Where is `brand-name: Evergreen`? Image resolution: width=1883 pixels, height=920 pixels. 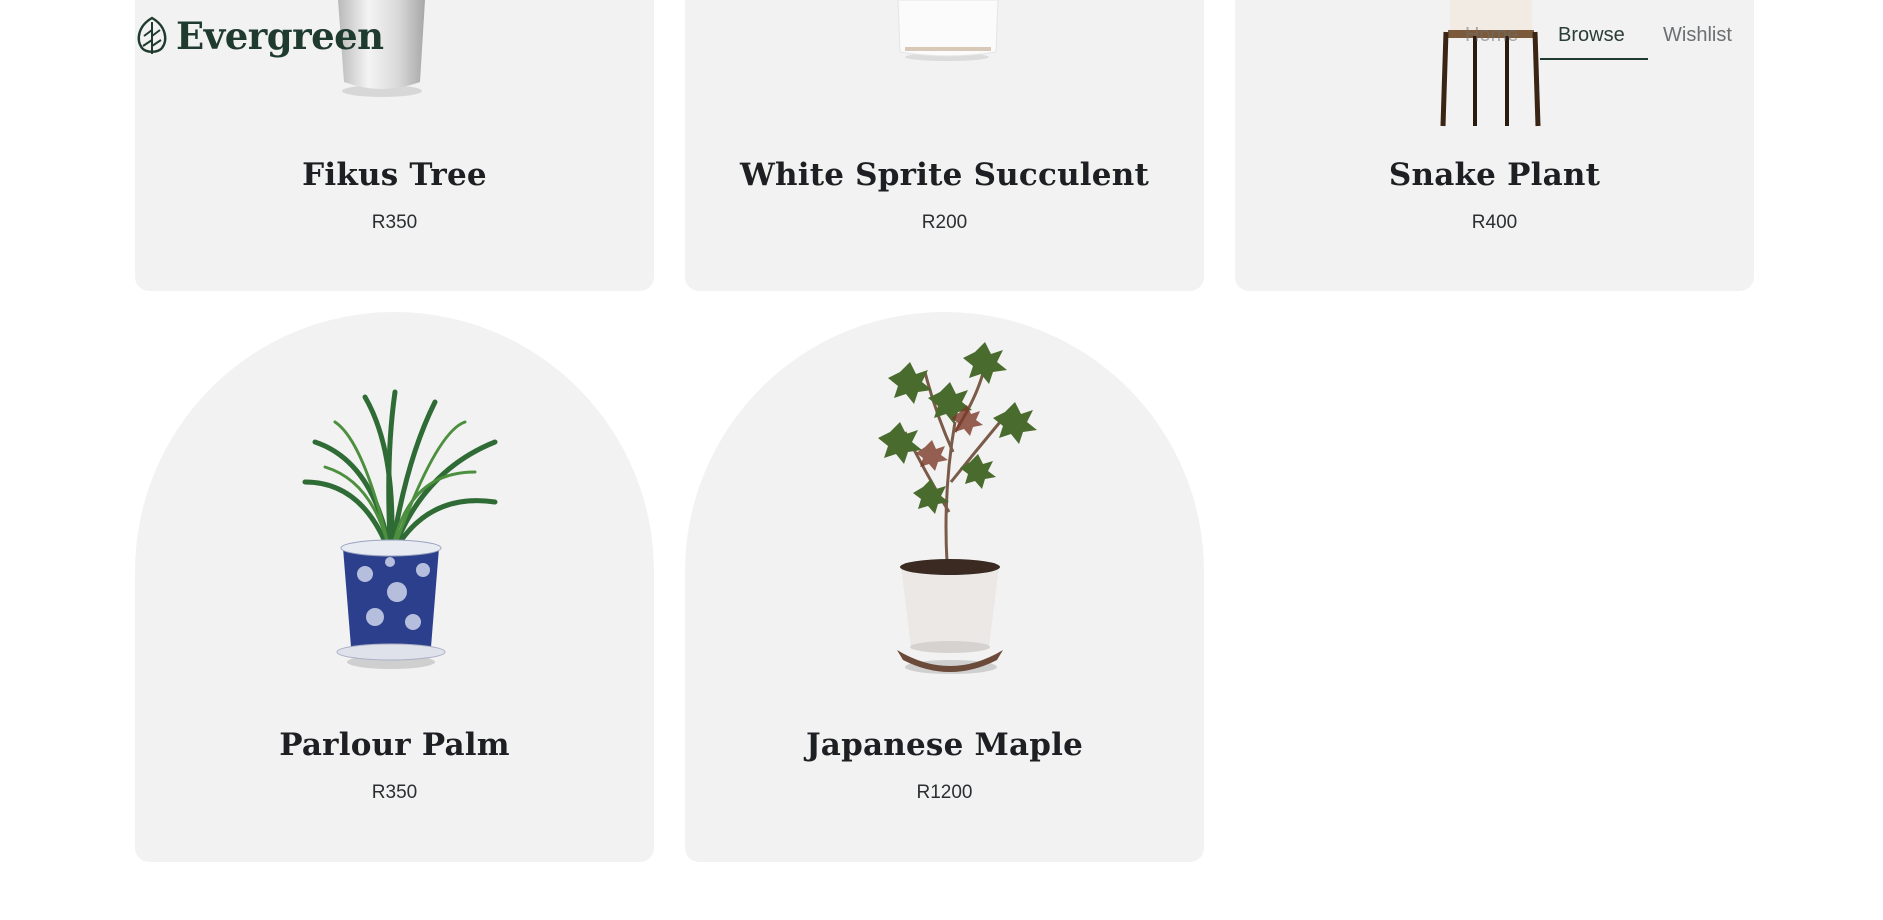 brand-name: Evergreen is located at coordinates (280, 36).